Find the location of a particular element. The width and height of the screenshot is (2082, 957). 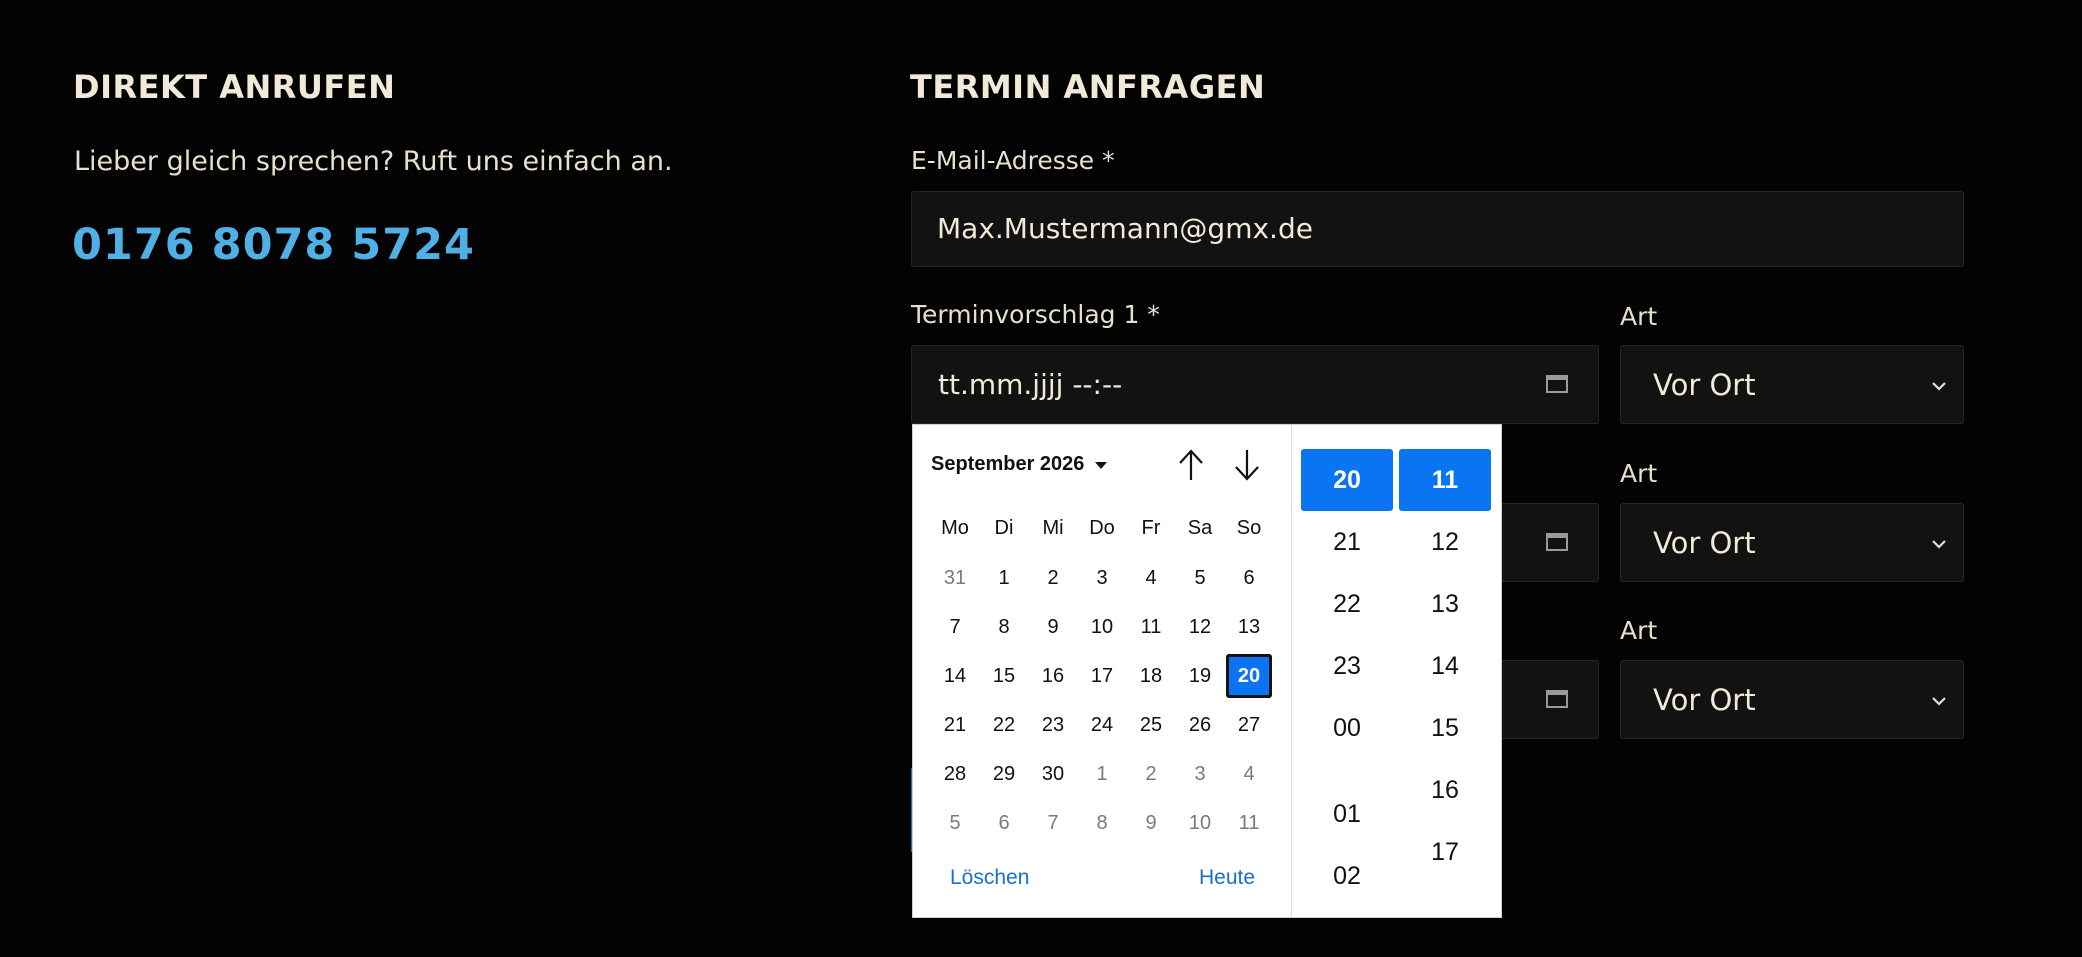

minute-column: 11 12 13 14 15 16 17 is located at coordinates (1445, 679).